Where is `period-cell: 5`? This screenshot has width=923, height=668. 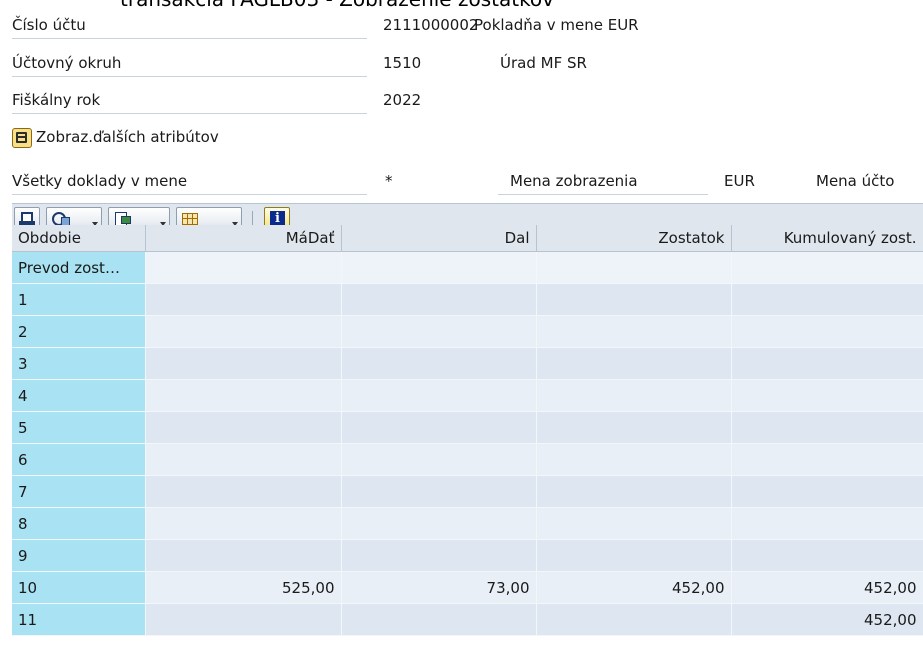
period-cell: 5 is located at coordinates (79, 427).